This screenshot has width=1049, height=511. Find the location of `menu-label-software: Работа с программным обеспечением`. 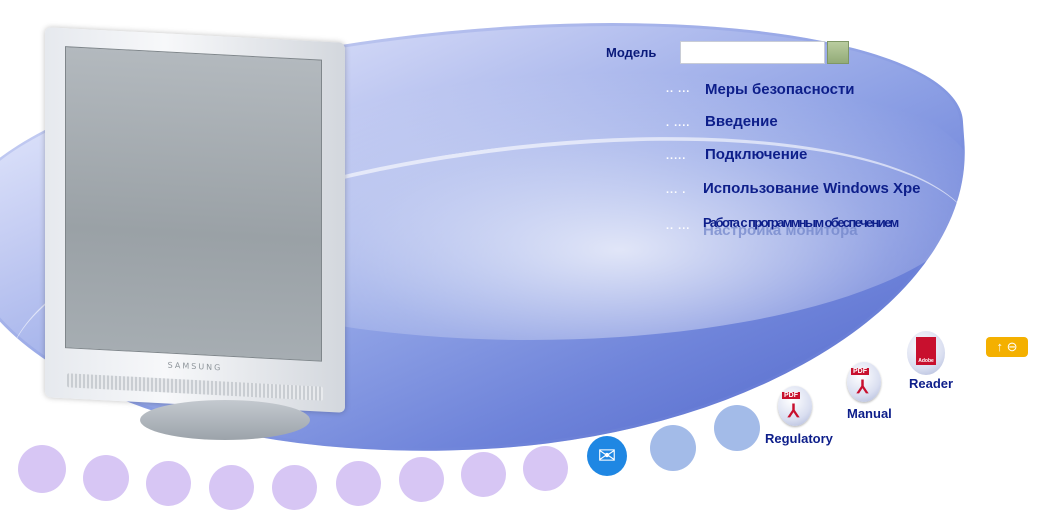

menu-label-software: Работа с программным обеспечением is located at coordinates (801, 222).